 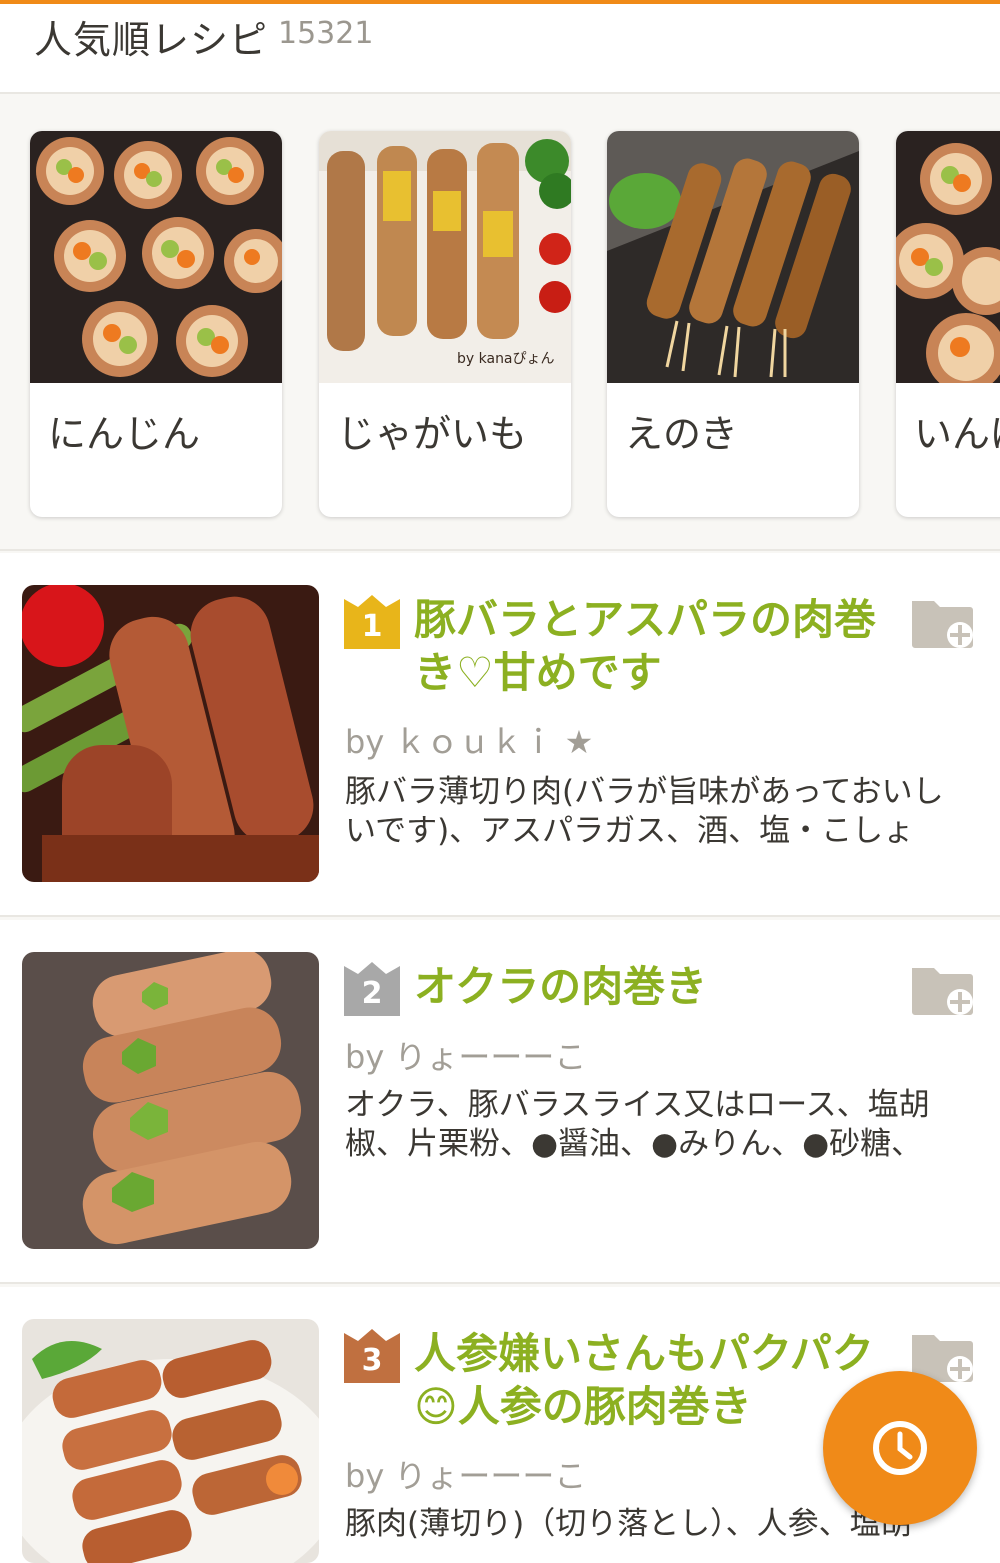 I want to click on clock-icon, so click(x=900, y=1448).